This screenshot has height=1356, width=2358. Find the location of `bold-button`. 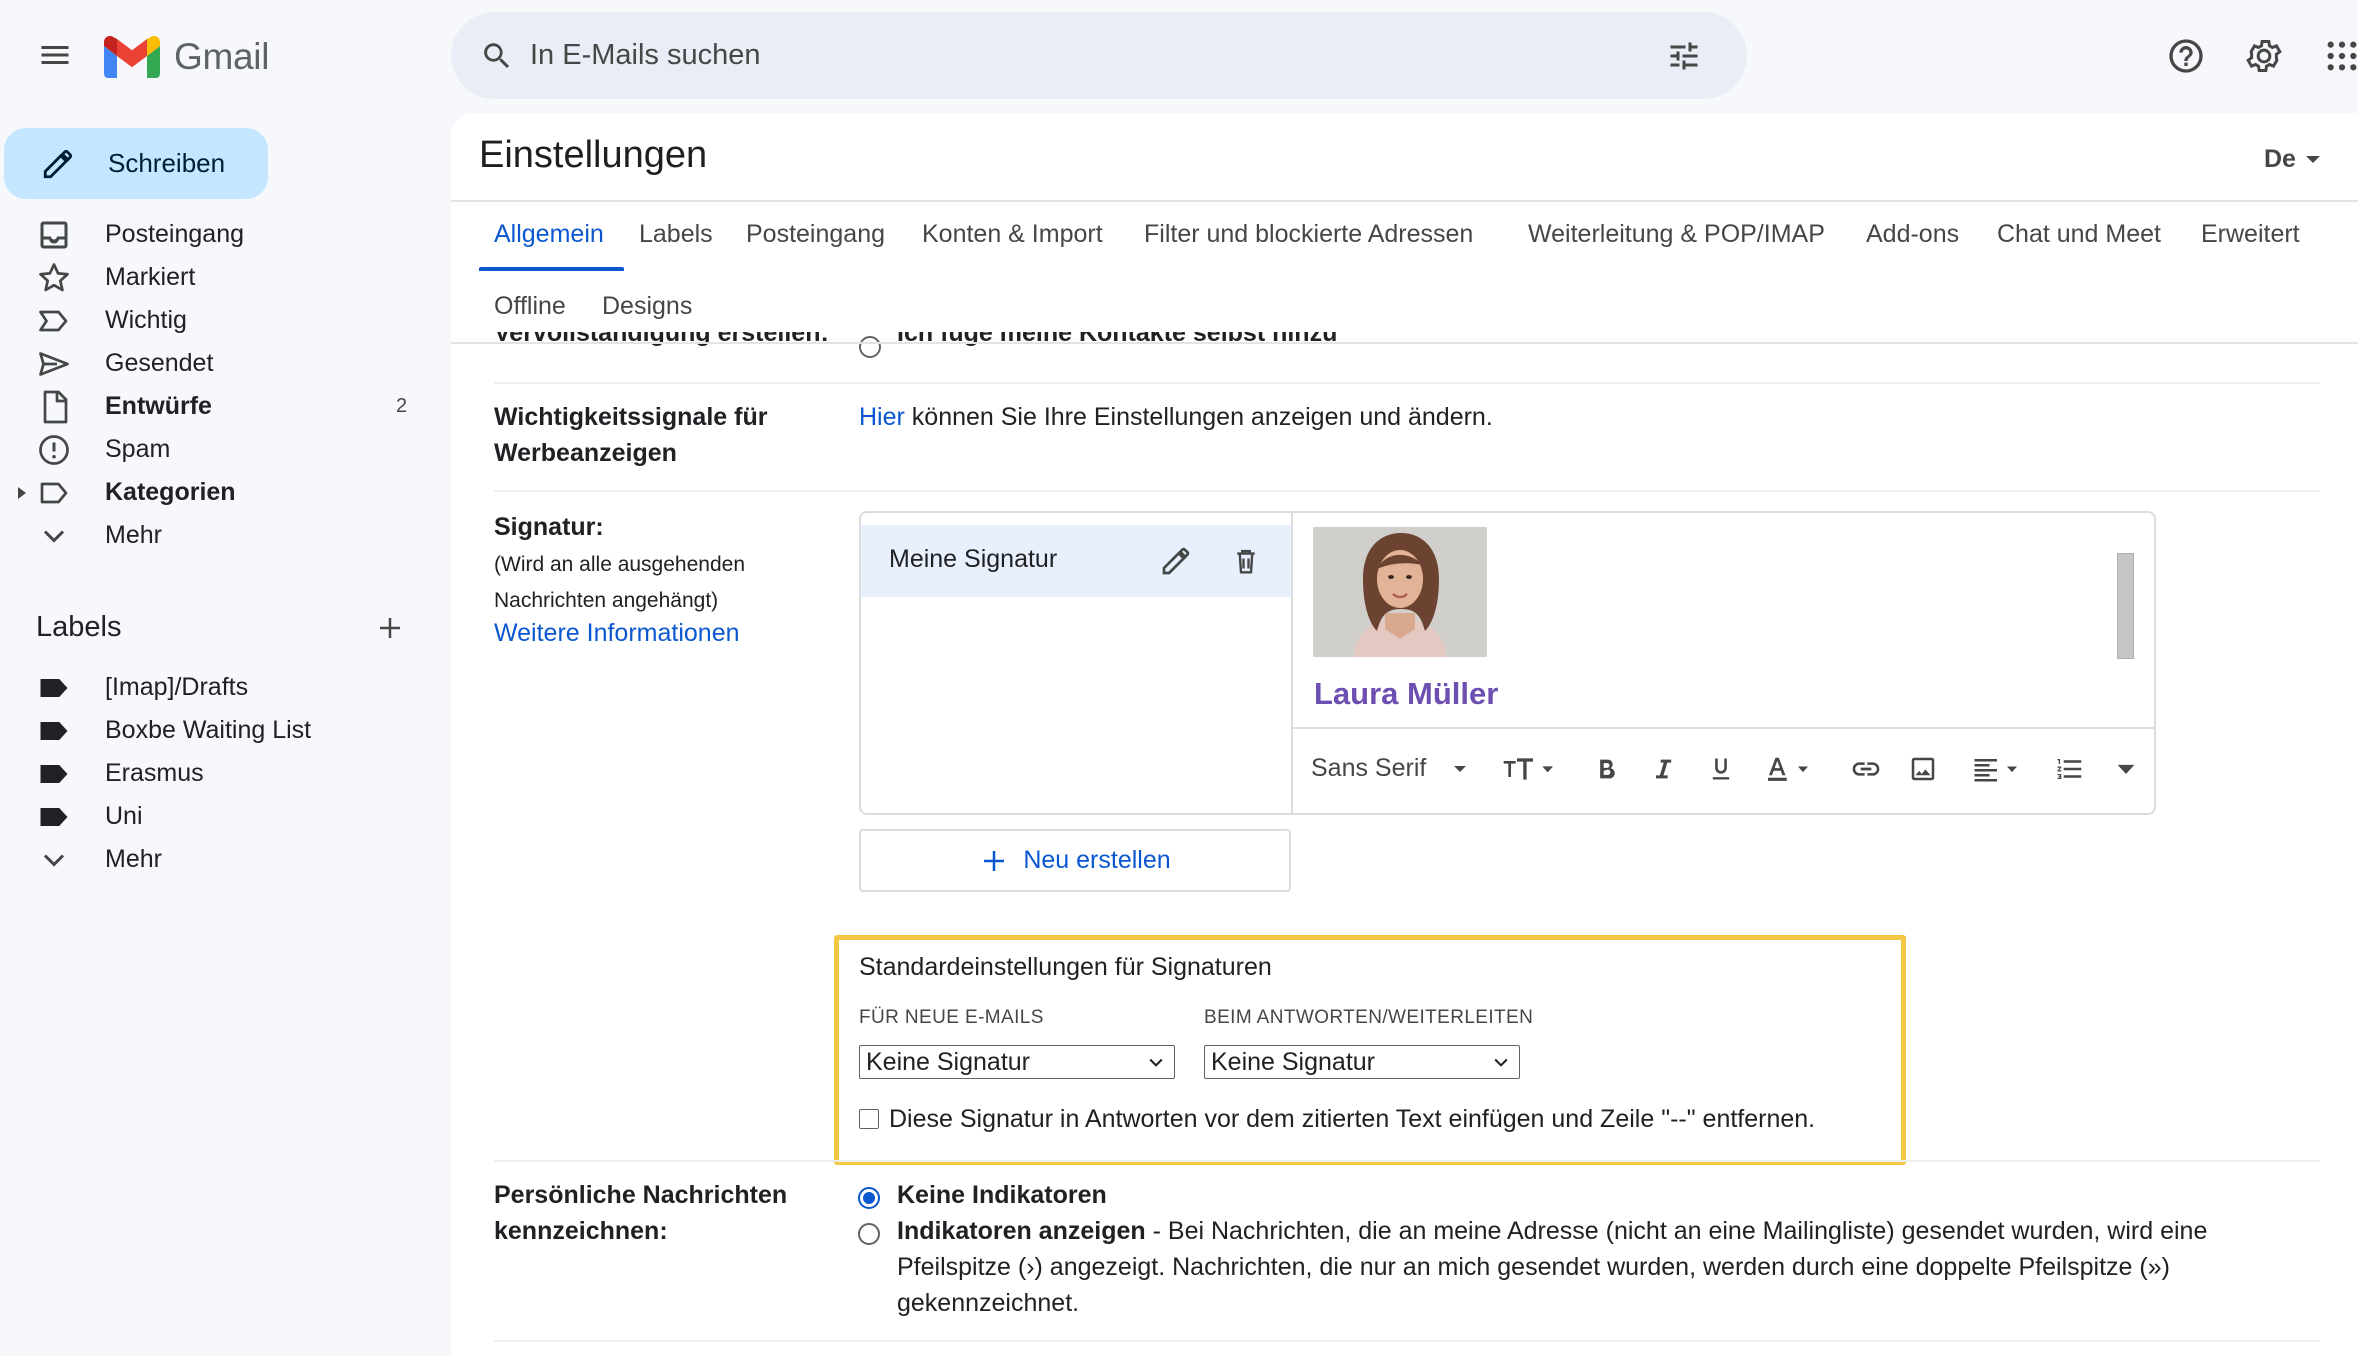

bold-button is located at coordinates (1606, 769).